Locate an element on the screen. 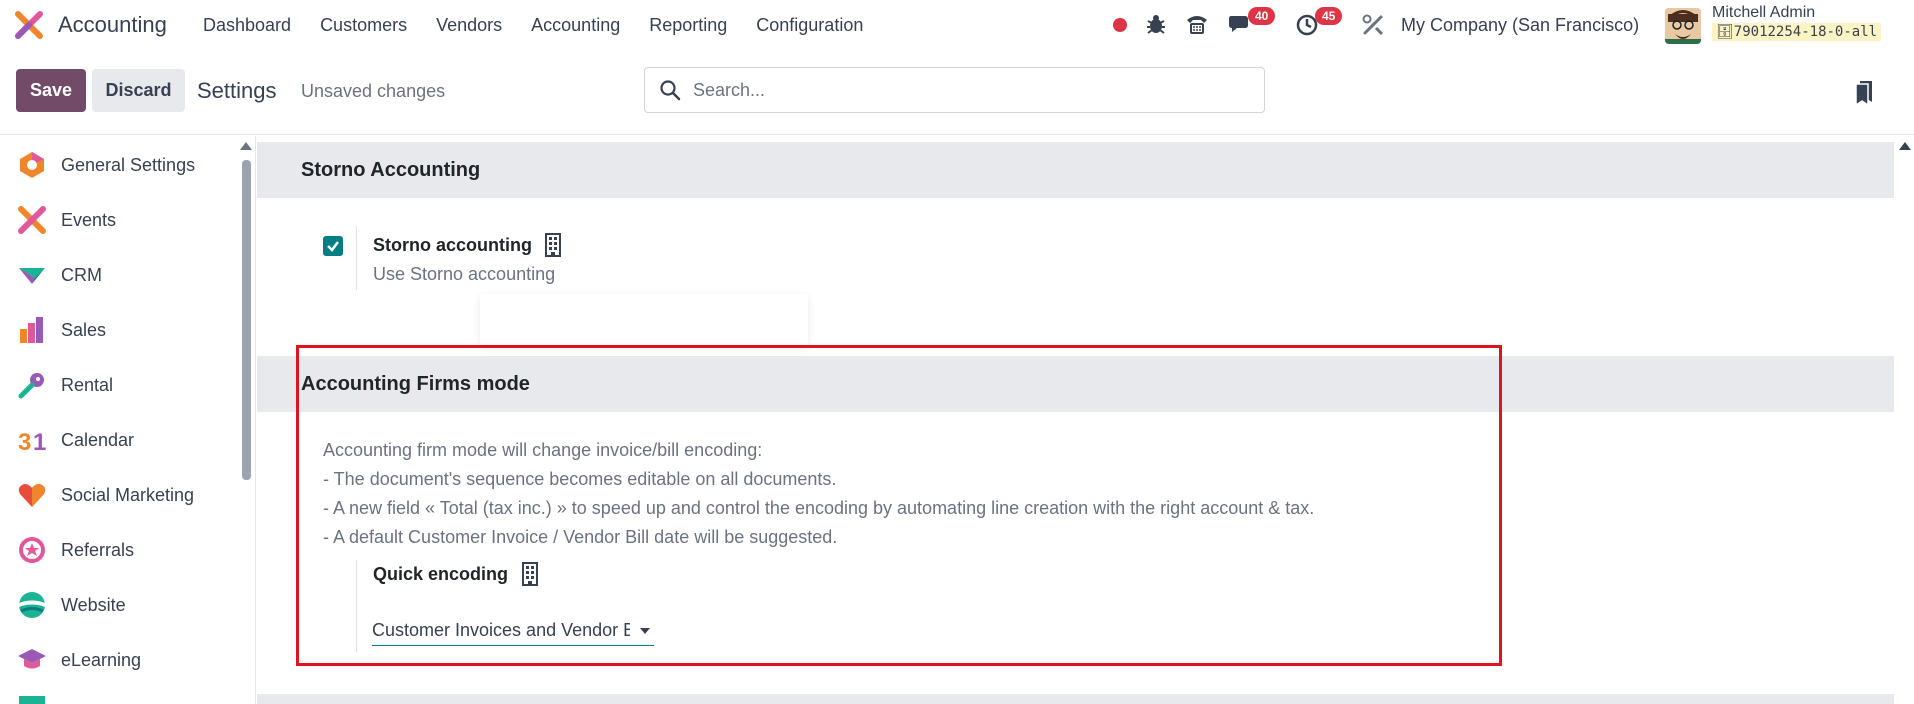  app-menu-icon is located at coordinates (29, 25).